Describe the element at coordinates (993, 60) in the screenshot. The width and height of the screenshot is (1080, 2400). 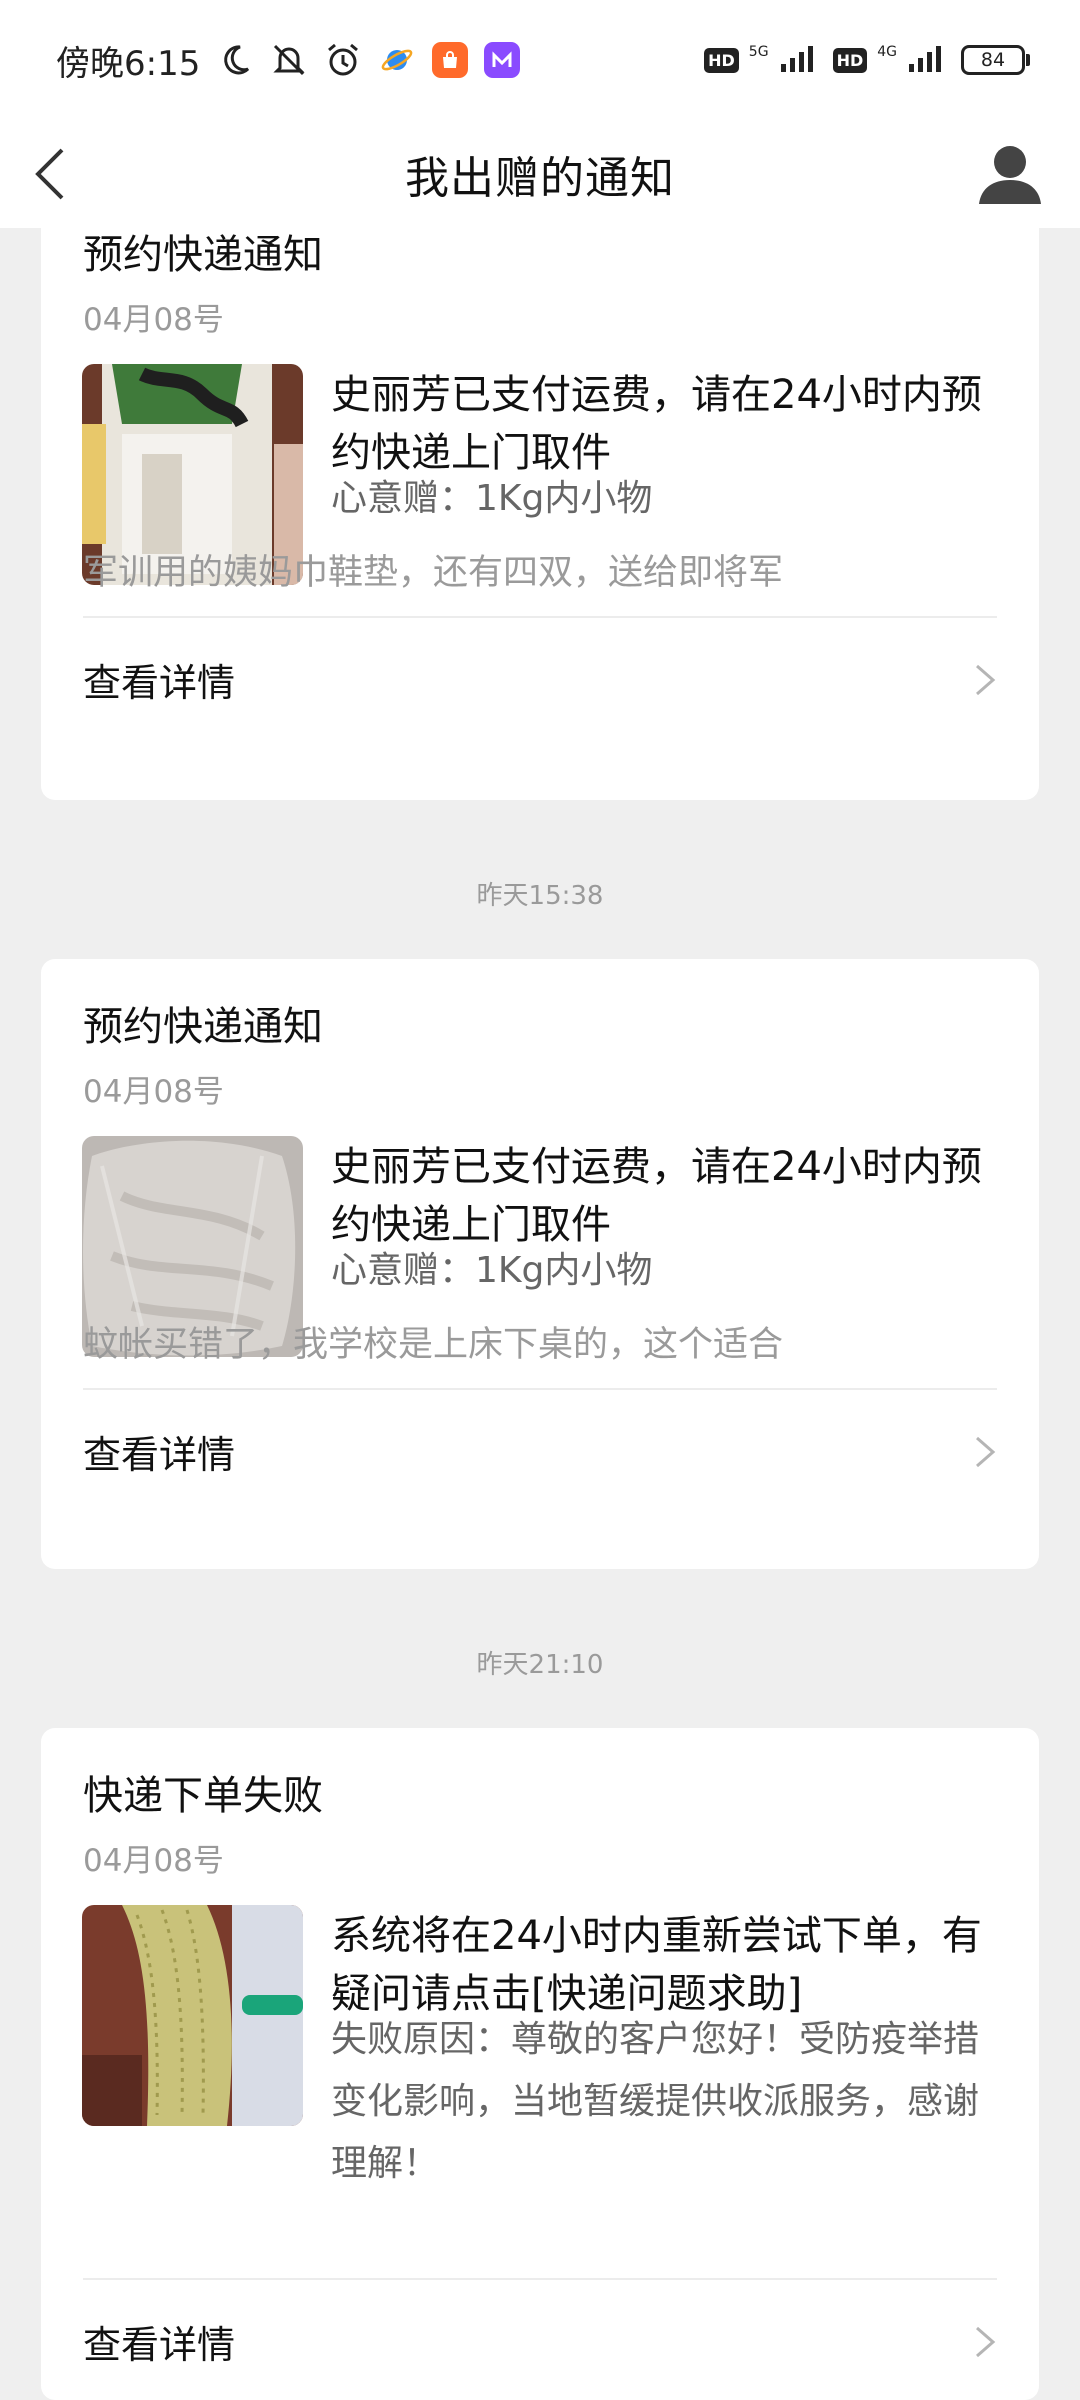
I see `battery-level: 84` at that location.